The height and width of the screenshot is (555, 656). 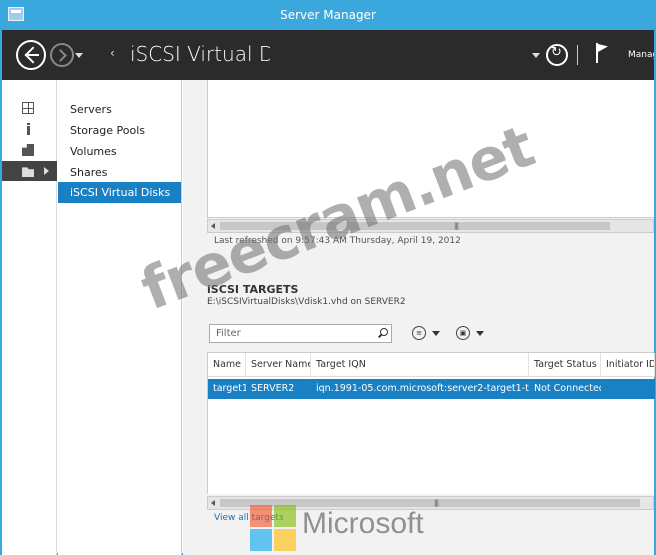 I want to click on manage-menu: Manage, so click(x=641, y=55).